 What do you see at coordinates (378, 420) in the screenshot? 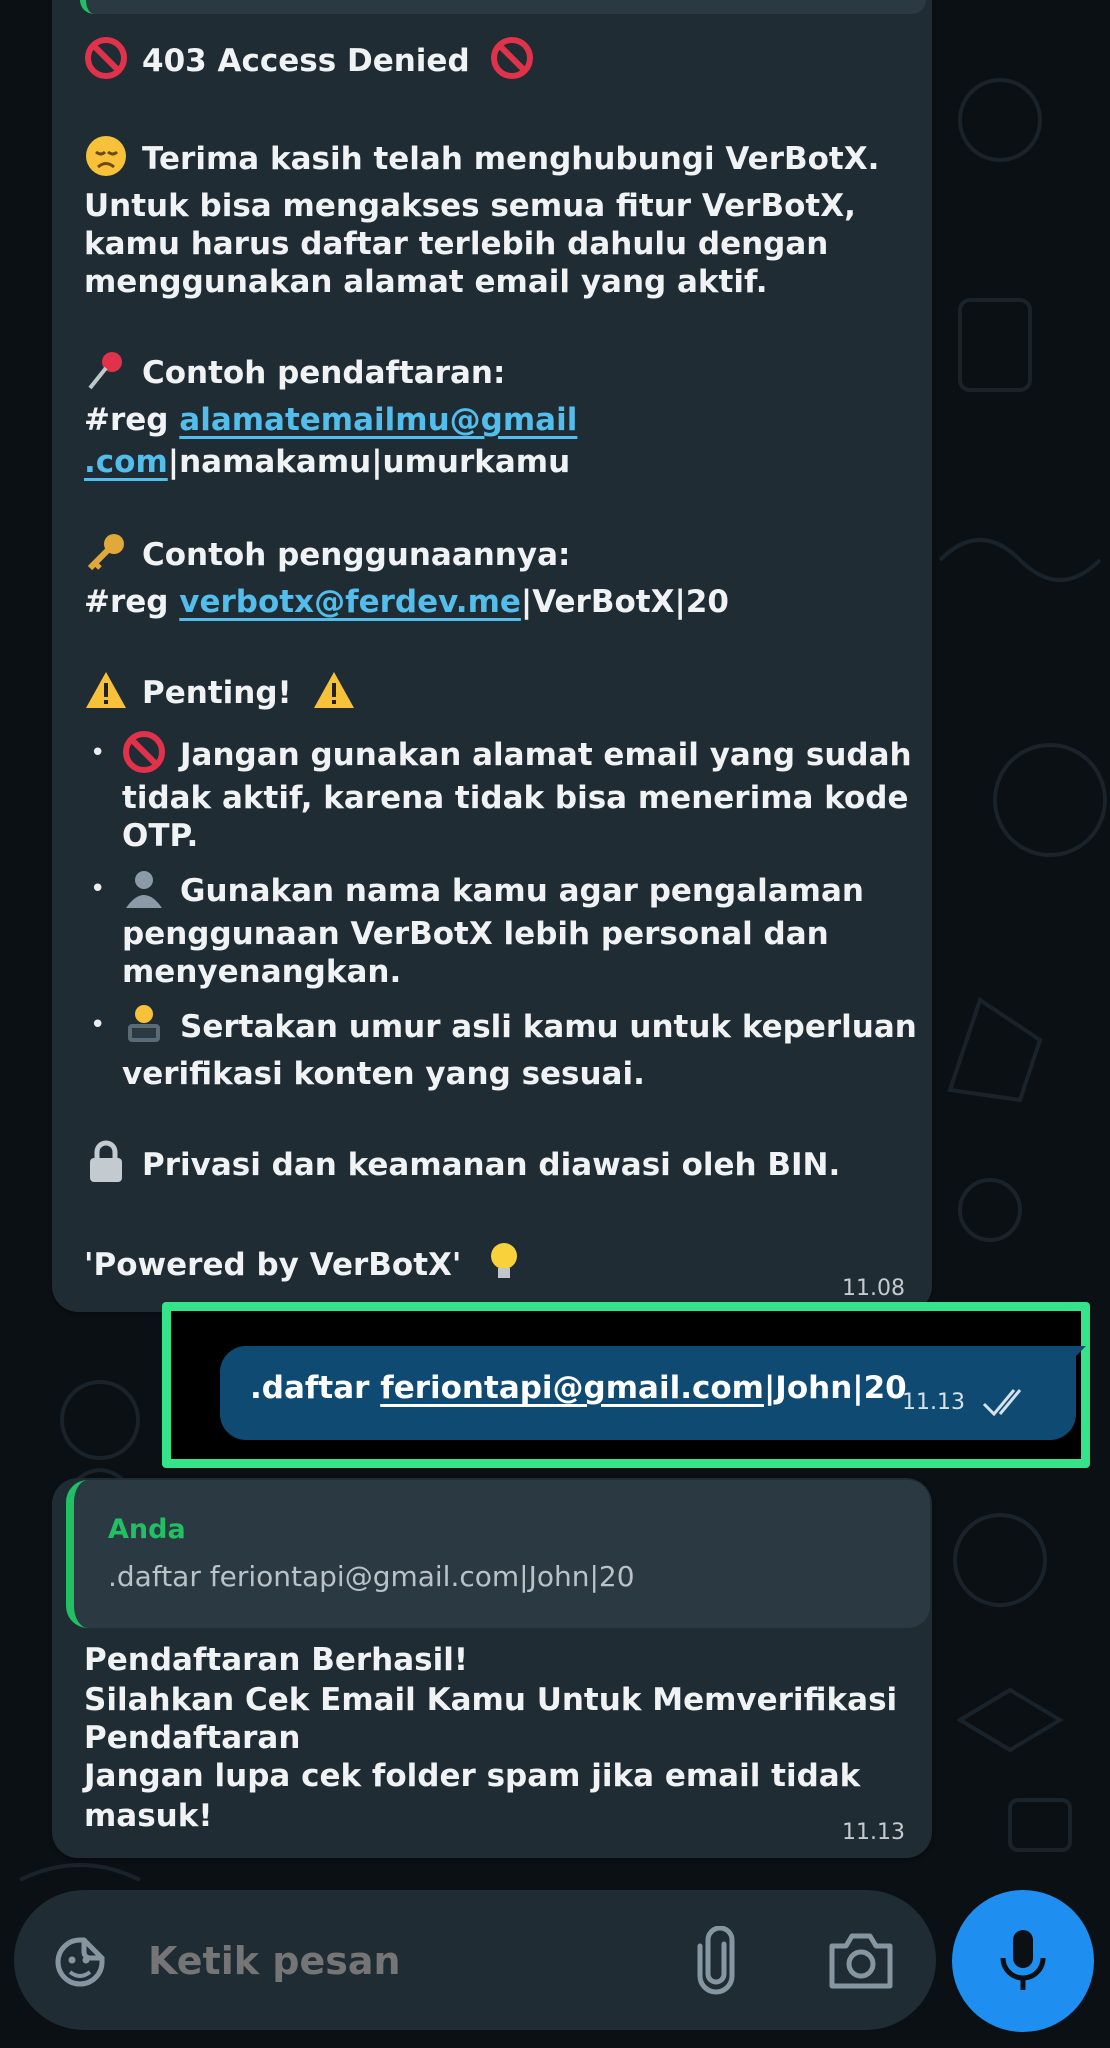
I see `email-link: alamatemailmu@gmail` at bounding box center [378, 420].